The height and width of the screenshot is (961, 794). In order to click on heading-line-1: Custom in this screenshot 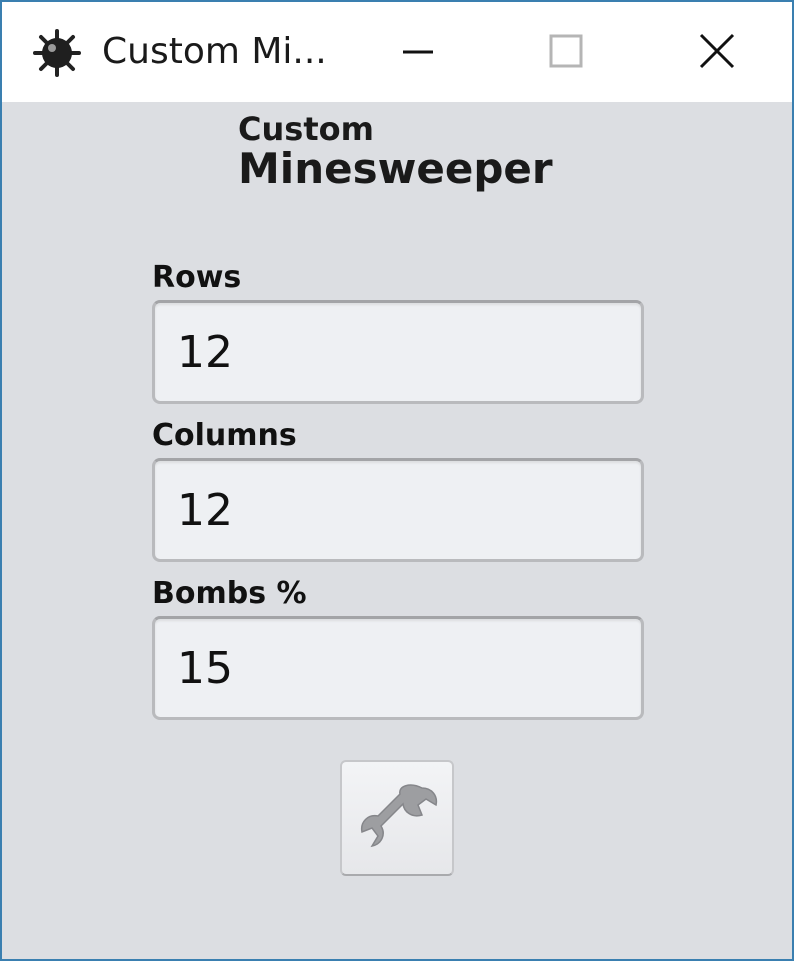, I will do `click(306, 129)`.